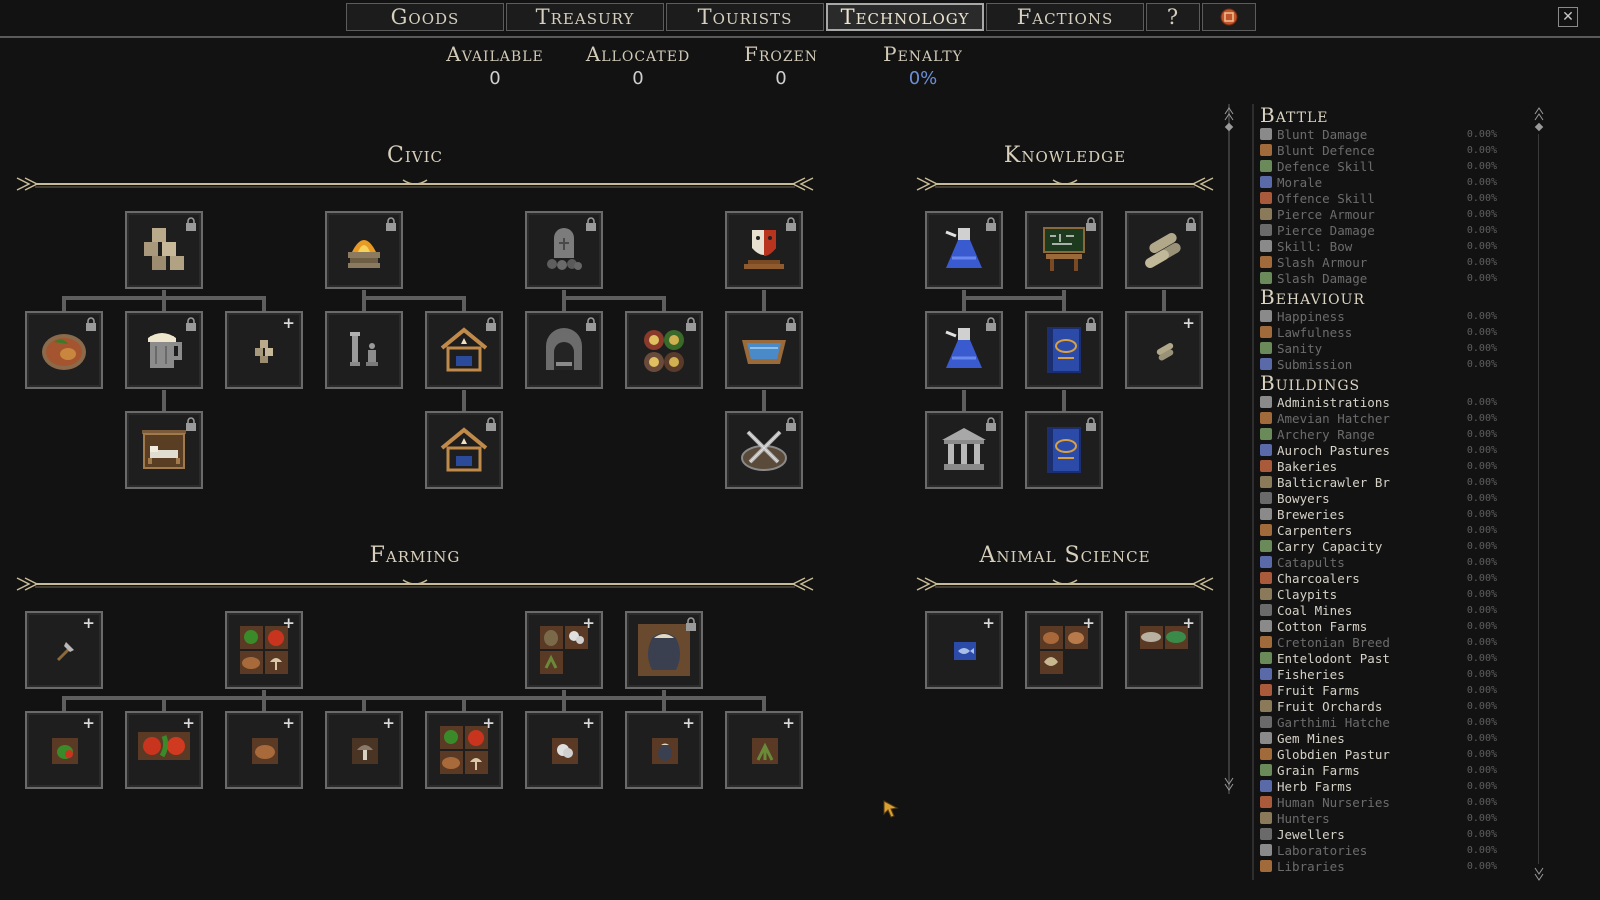 This screenshot has height=900, width=1600. What do you see at coordinates (1384, 562) in the screenshot?
I see `modifier-row: Catapults 0.00%` at bounding box center [1384, 562].